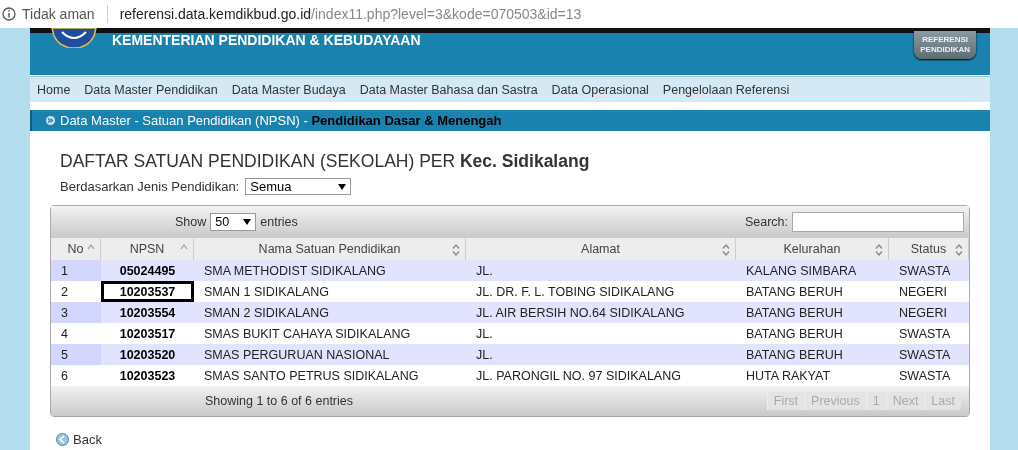 The image size is (1018, 450). I want to click on nav-link: Data Master Bahasa dan Sastra, so click(448, 89).